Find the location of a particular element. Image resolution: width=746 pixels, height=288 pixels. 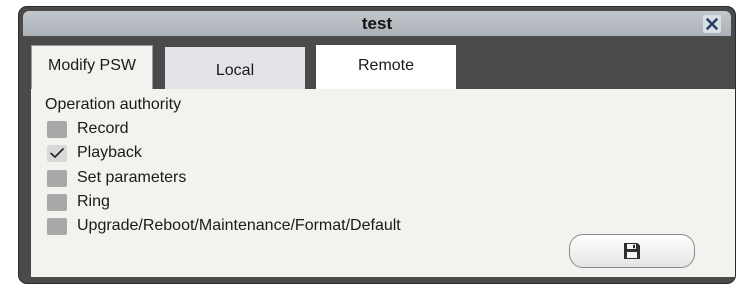

record-checkbox is located at coordinates (57, 129).